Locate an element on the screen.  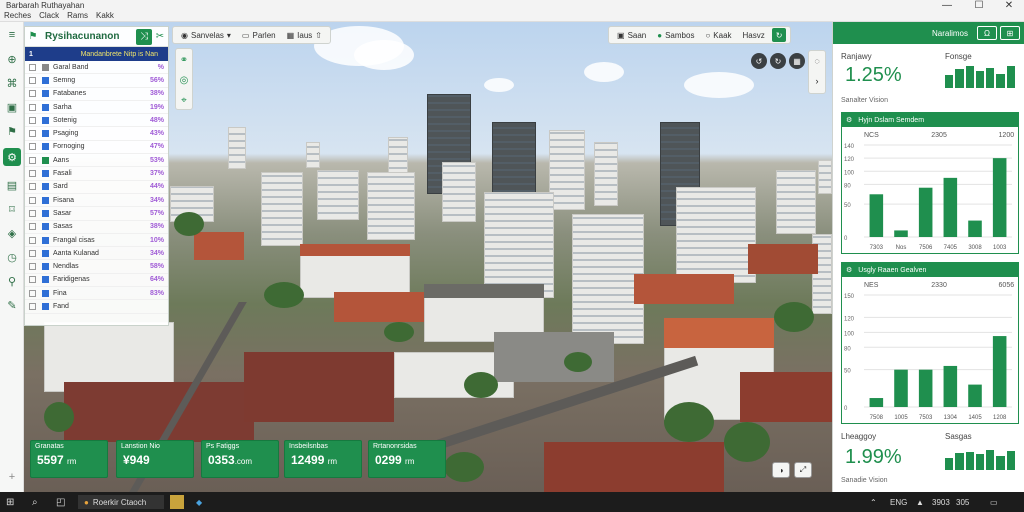
print-button: ▭ Parlen is located at coordinates (259, 35).